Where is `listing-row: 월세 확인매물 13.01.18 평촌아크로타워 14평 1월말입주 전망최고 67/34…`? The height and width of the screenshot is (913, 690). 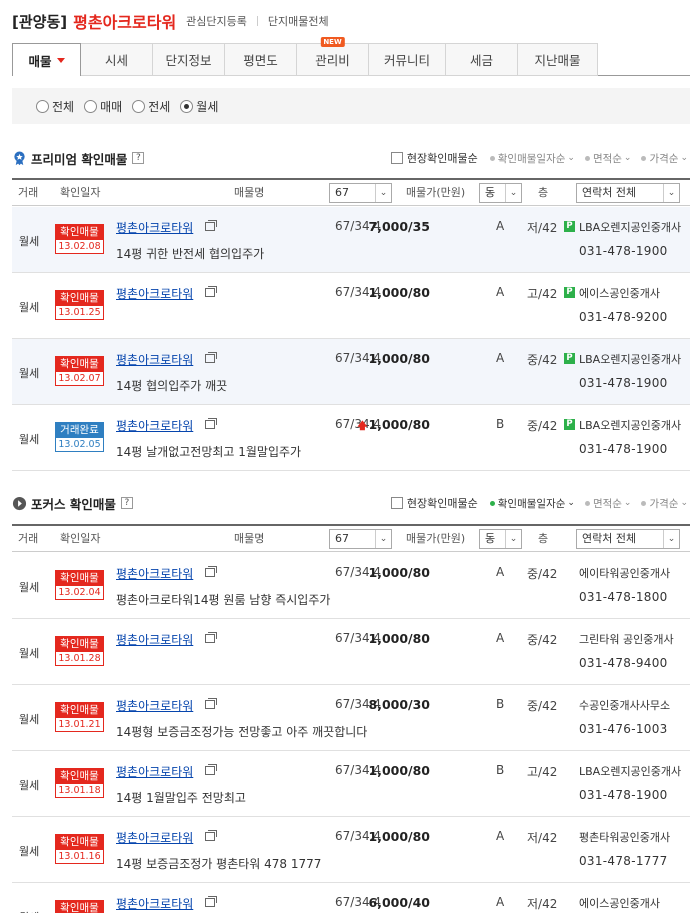 listing-row: 월세 확인매물 13.01.18 평촌아크로타워 14평 1월말입주 전망최고 67/34… is located at coordinates (351, 784).